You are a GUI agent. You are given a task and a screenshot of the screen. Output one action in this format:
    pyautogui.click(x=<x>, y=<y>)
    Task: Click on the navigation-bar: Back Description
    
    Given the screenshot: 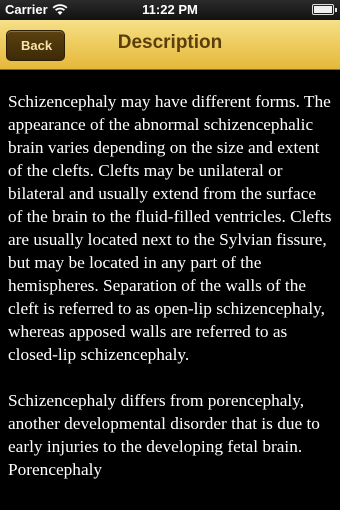 What is the action you would take?
    pyautogui.click(x=170, y=45)
    